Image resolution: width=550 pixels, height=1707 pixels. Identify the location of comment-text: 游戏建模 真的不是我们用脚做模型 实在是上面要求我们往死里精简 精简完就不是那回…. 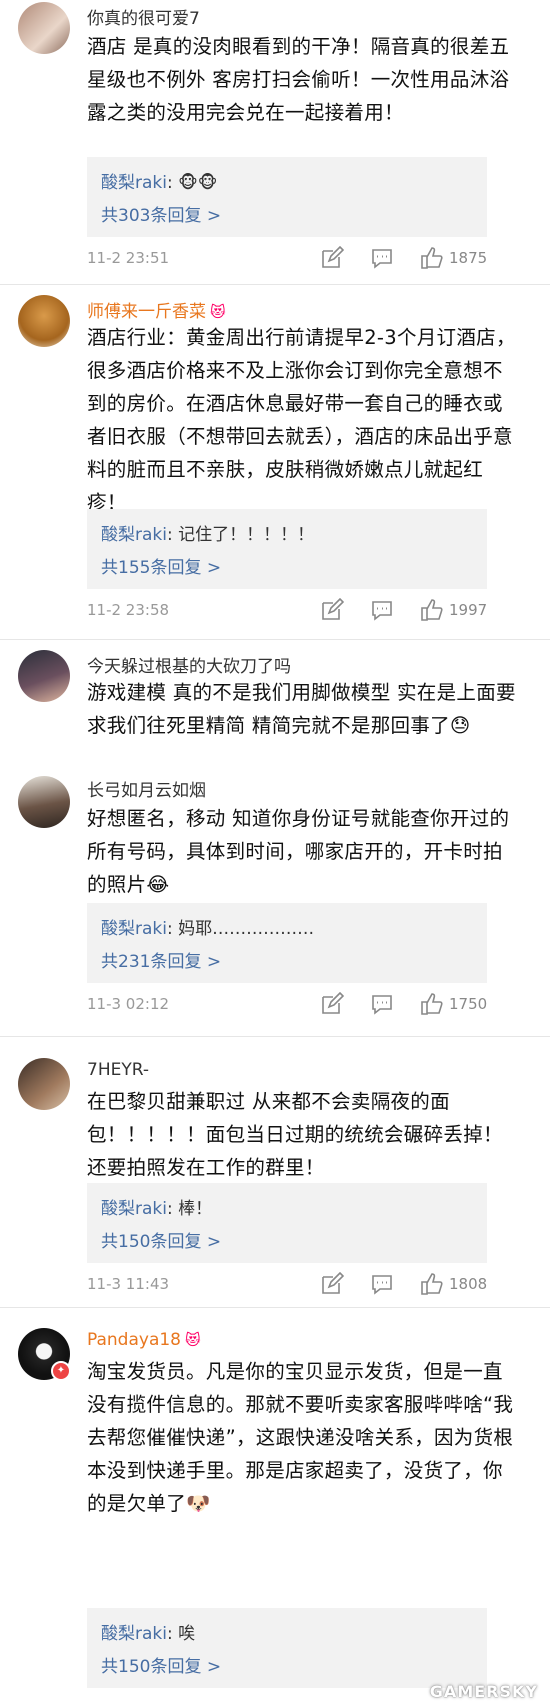
(301, 709).